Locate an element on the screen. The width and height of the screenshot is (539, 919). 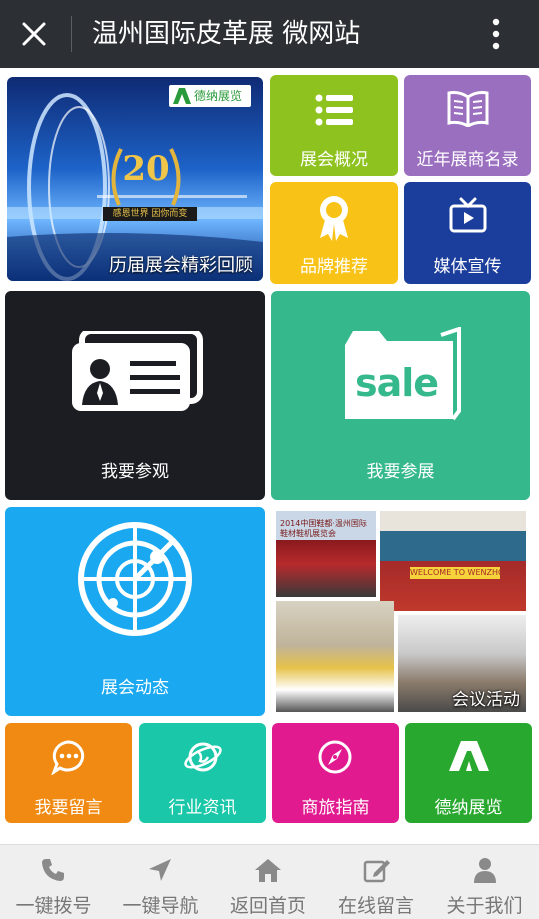
tile-brands-label: 品牌推荐 is located at coordinates (334, 267).